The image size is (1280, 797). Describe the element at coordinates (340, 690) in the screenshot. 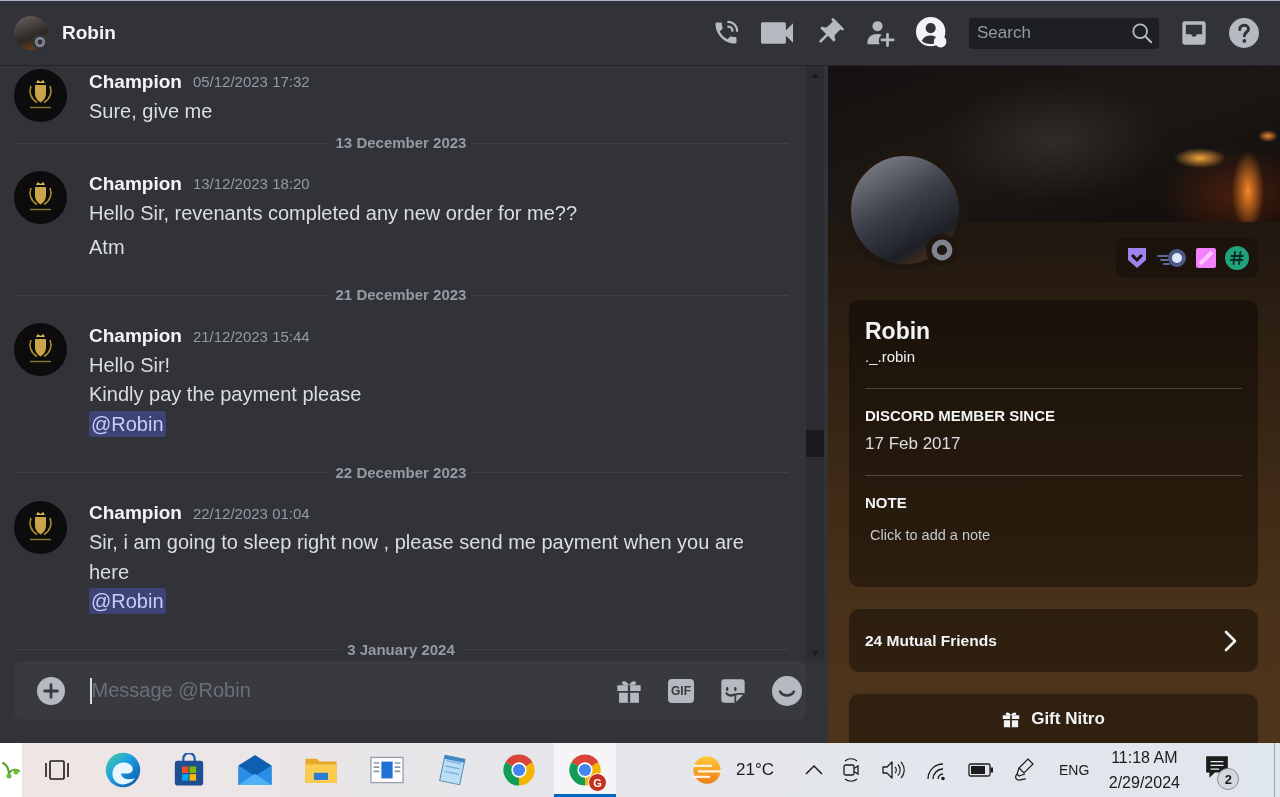

I see `message-input: Message @Robin` at that location.